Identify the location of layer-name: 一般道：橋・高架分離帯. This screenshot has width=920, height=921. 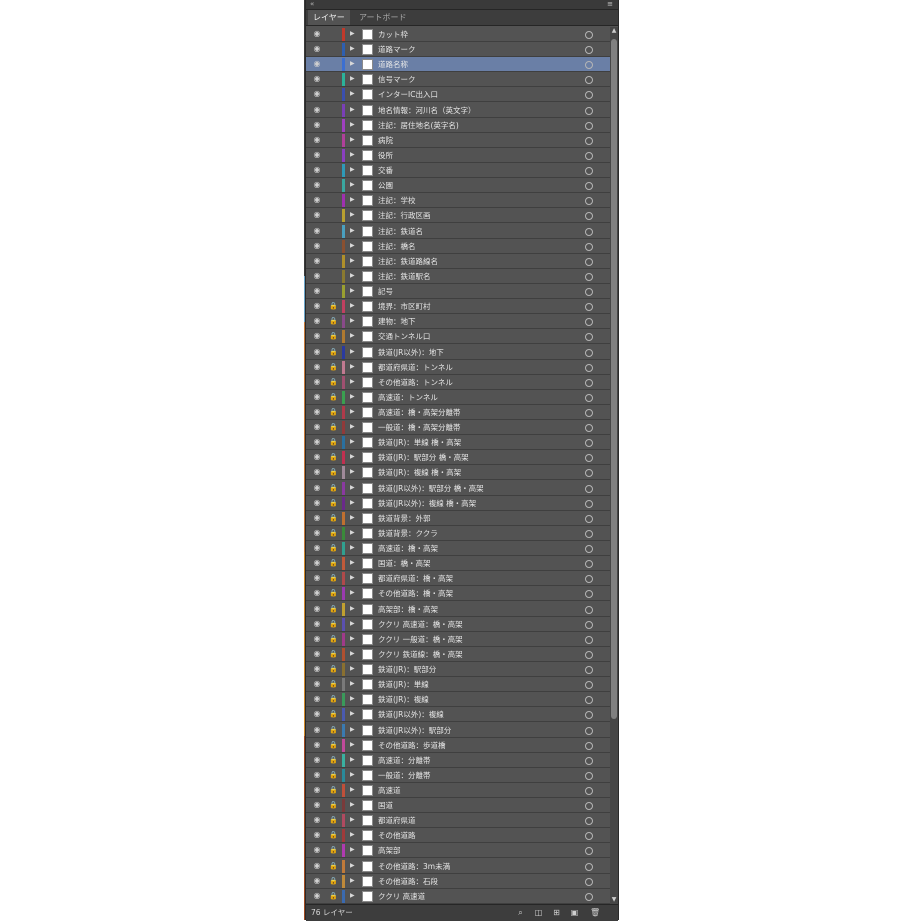
(478, 427).